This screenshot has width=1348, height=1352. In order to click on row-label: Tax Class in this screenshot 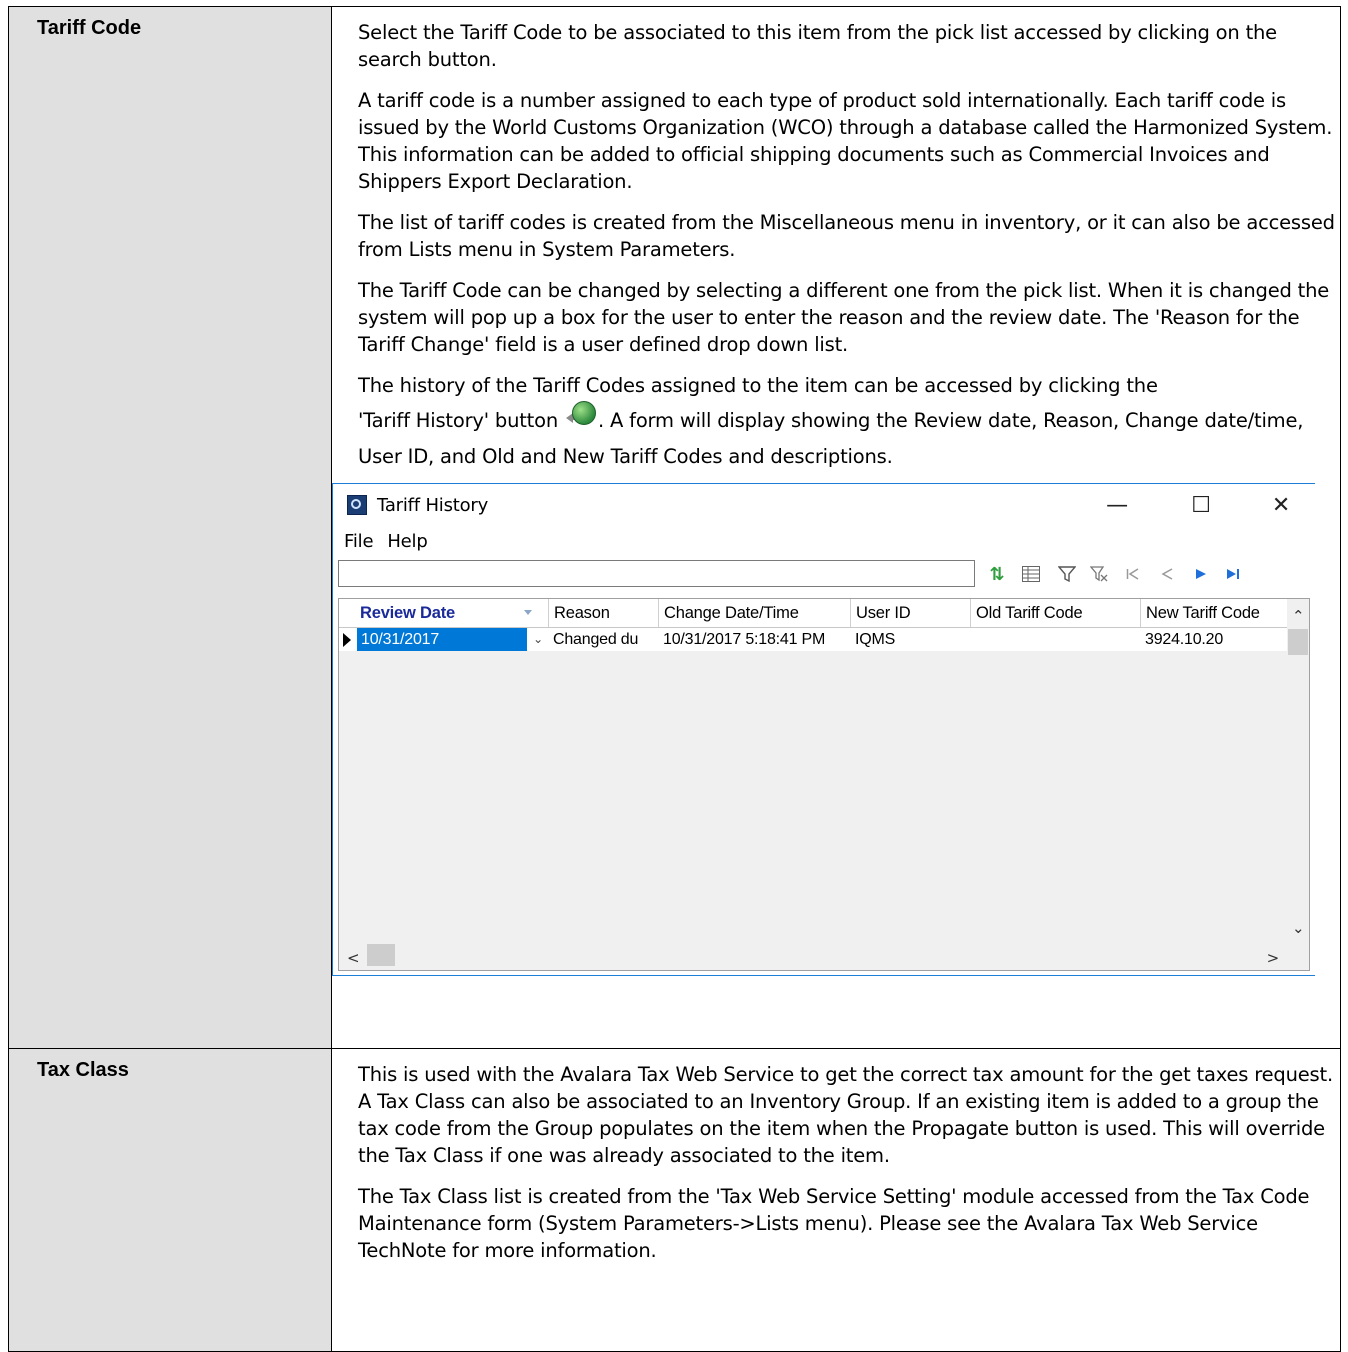, I will do `click(170, 1200)`.